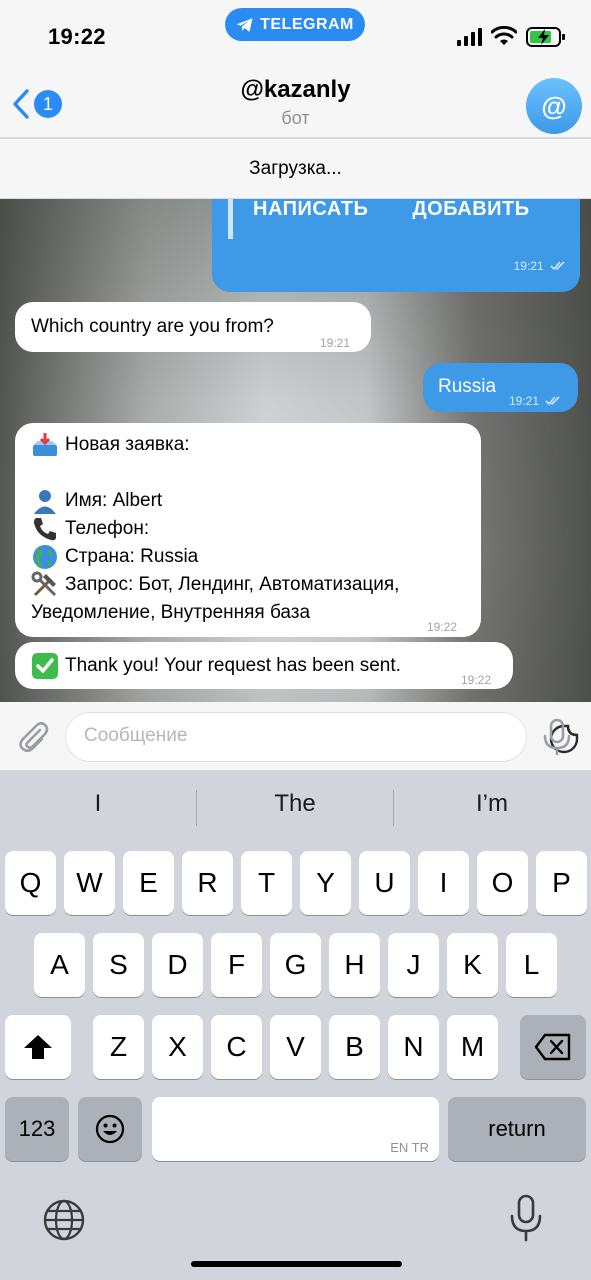  What do you see at coordinates (266, 883) in the screenshot?
I see `key-t: T` at bounding box center [266, 883].